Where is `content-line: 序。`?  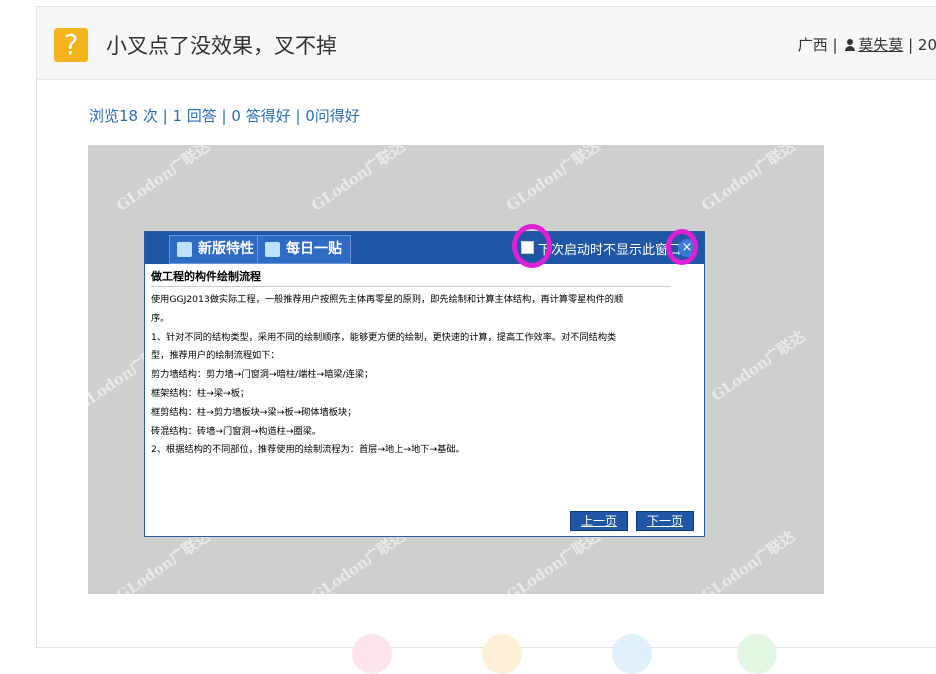
content-line: 序。 is located at coordinates (160, 318).